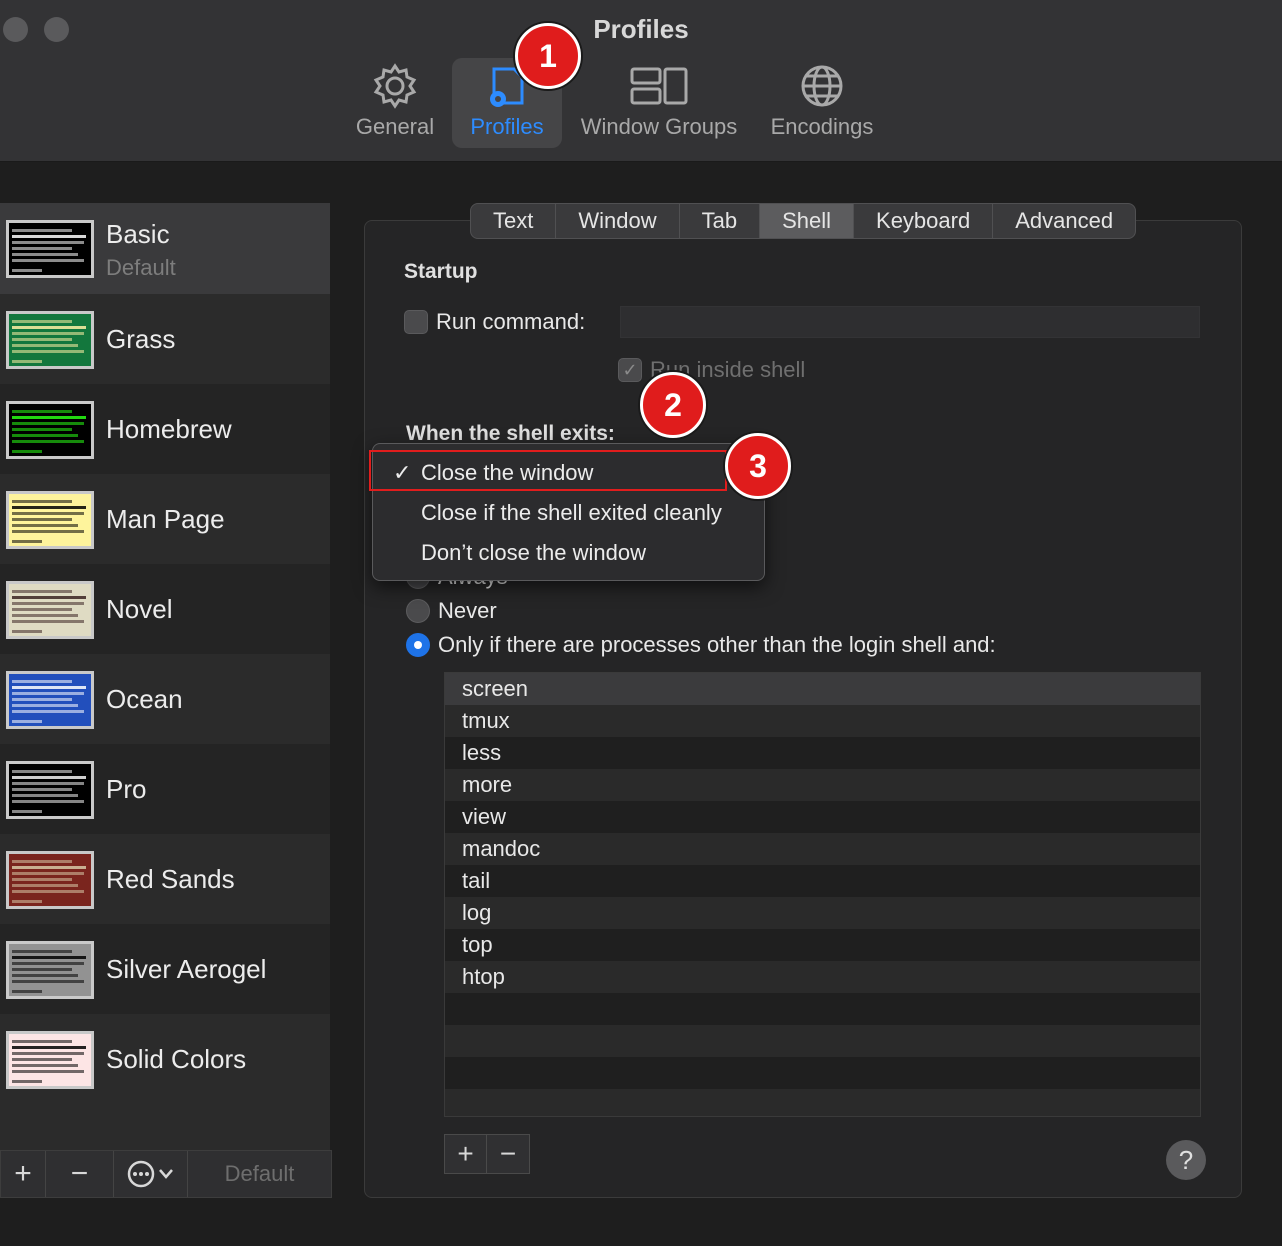  What do you see at coordinates (822, 721) in the screenshot?
I see `process-row: tmux` at bounding box center [822, 721].